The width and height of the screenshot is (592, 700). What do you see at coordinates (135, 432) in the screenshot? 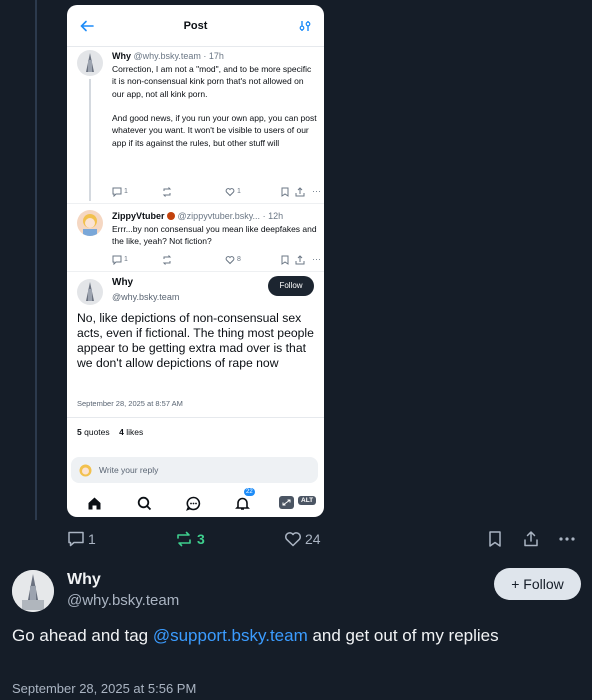
I see `likes-label: likes` at bounding box center [135, 432].